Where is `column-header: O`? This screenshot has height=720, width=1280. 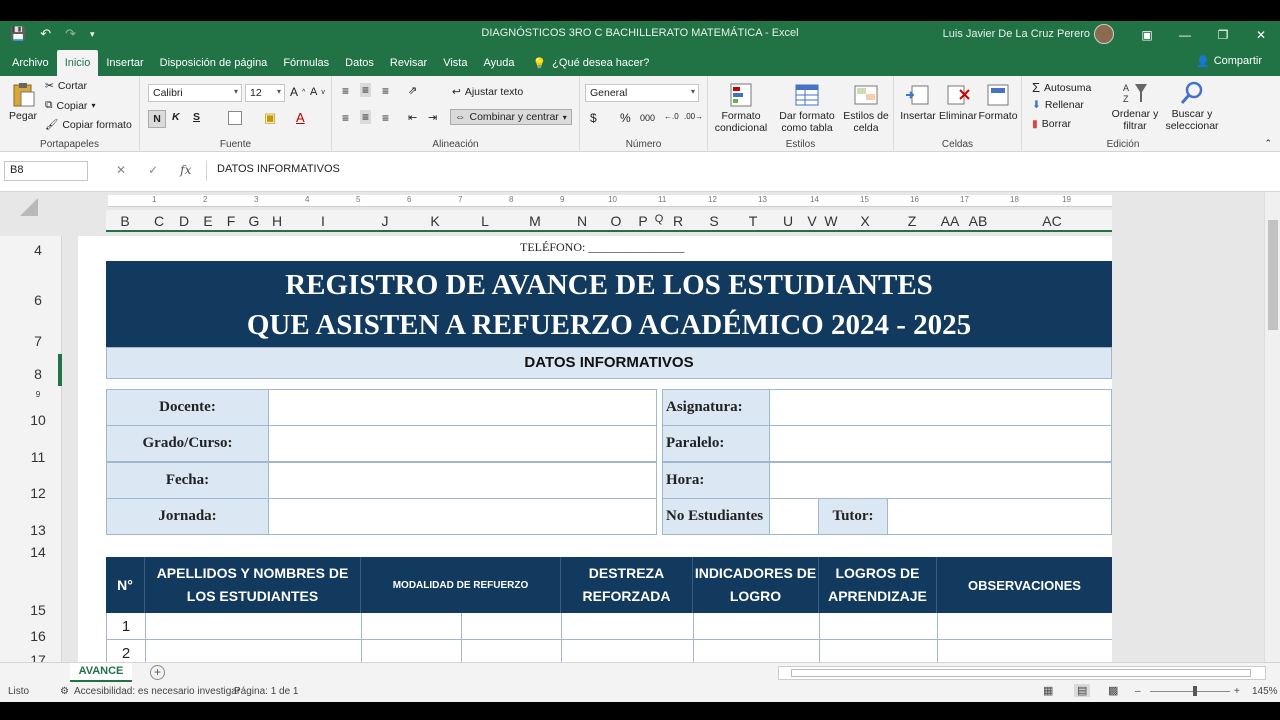
column-header: O is located at coordinates (616, 221).